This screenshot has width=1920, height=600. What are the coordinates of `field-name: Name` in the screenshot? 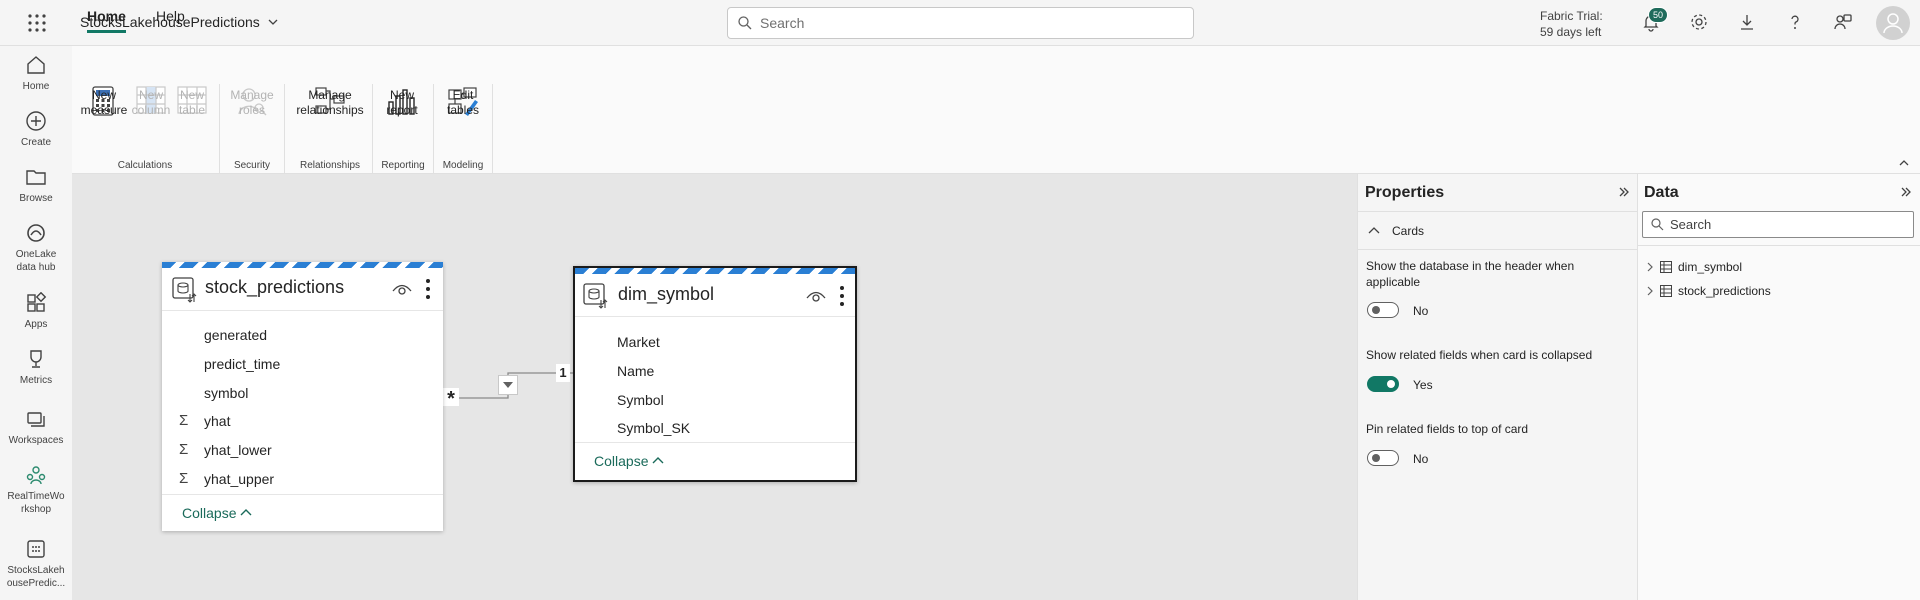 It's located at (635, 371).